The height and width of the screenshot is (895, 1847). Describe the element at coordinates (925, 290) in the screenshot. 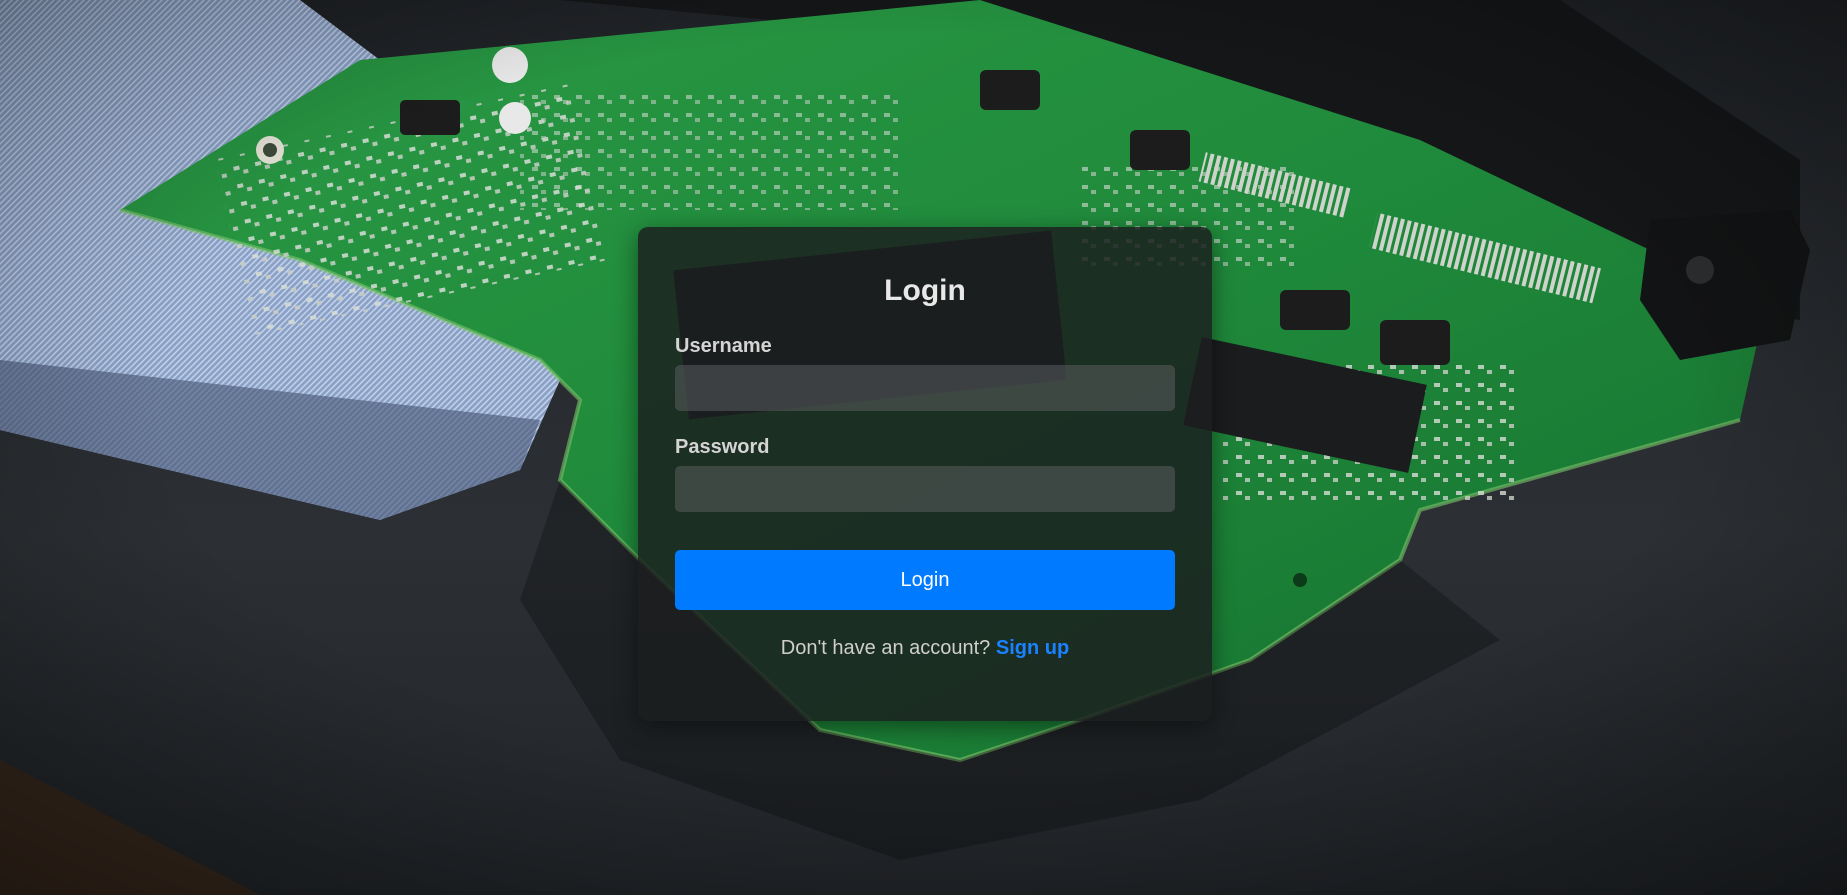

I see `login-title: Login` at that location.